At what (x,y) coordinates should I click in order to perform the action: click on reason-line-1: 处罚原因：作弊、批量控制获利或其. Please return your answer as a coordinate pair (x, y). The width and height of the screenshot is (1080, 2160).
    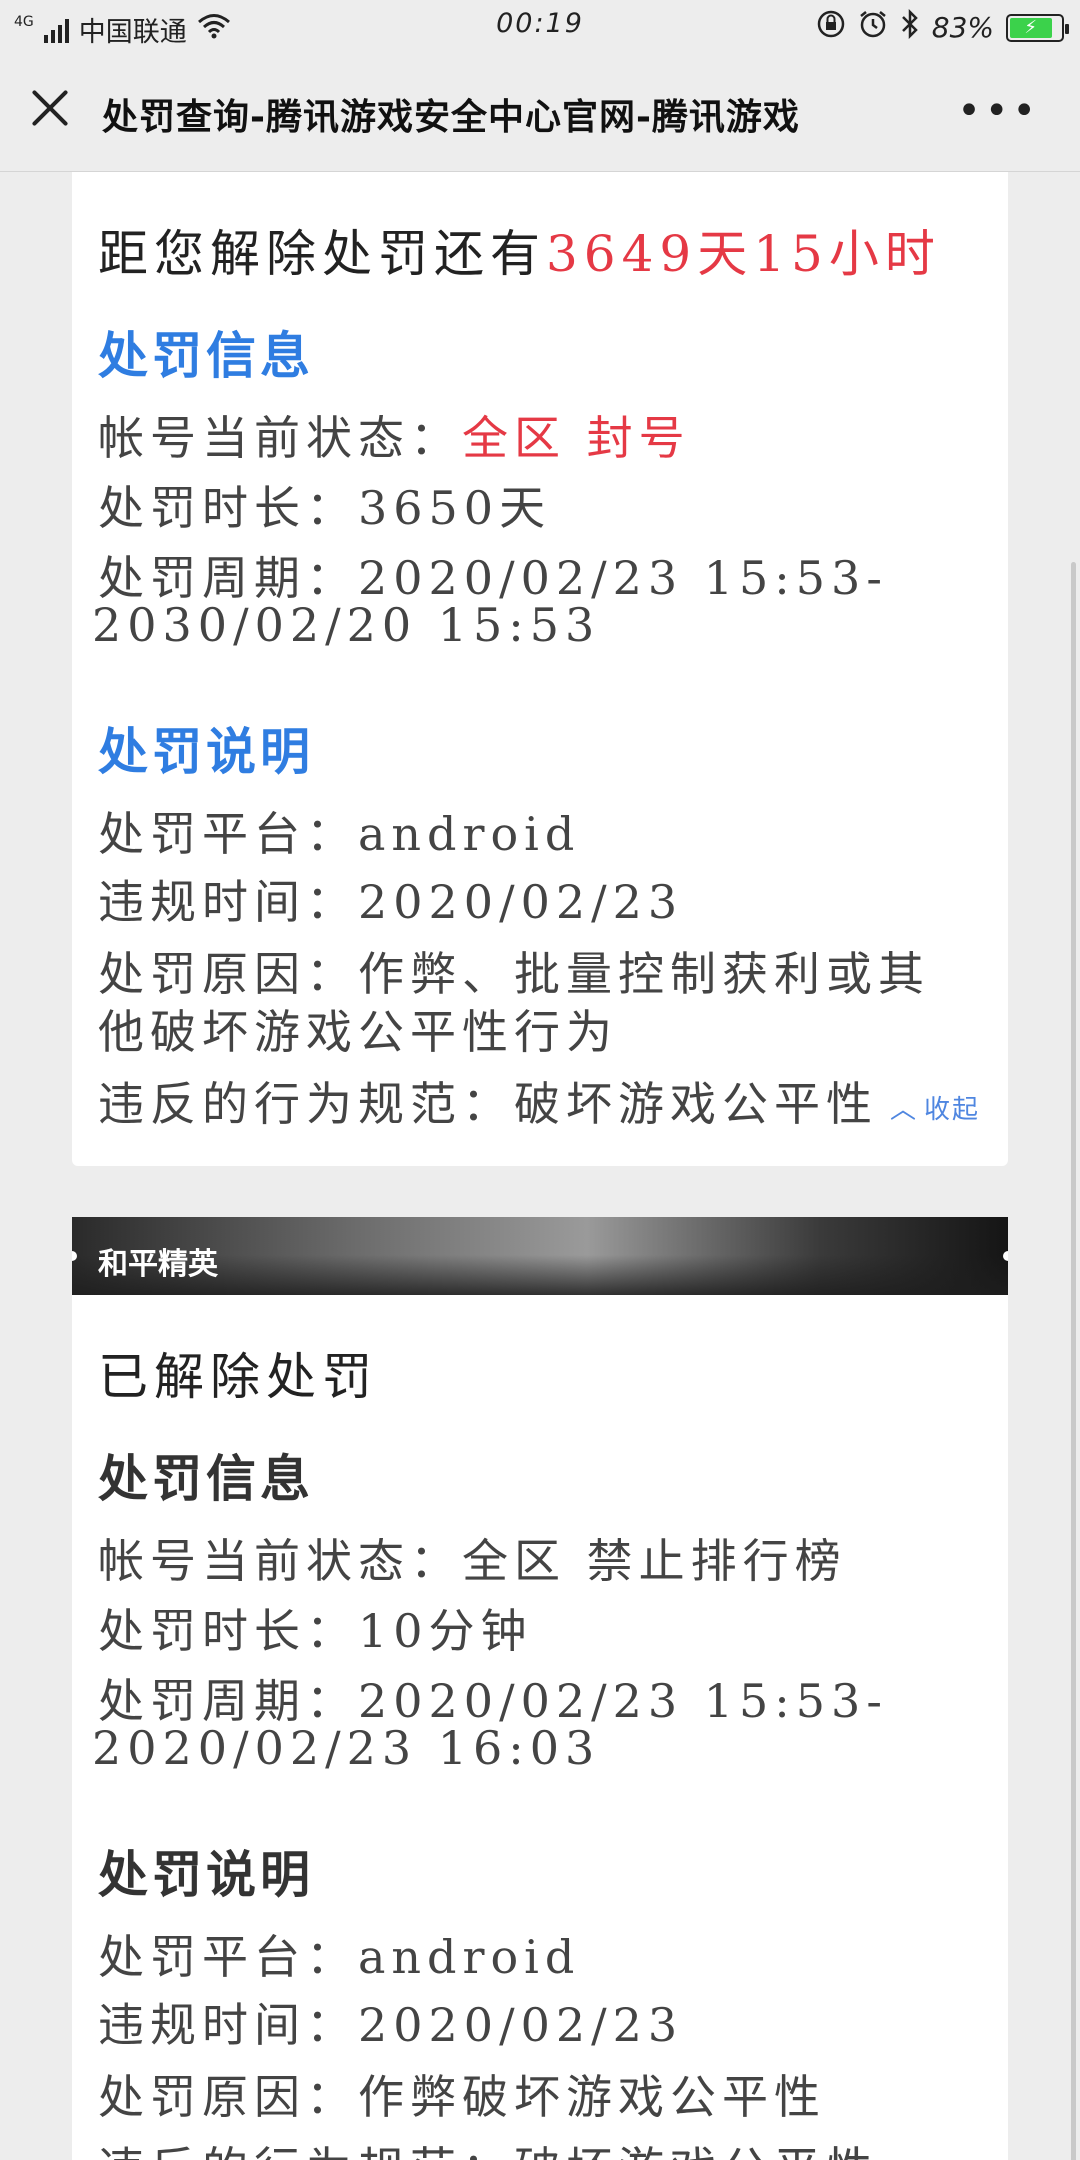
    Looking at the image, I should click on (514, 974).